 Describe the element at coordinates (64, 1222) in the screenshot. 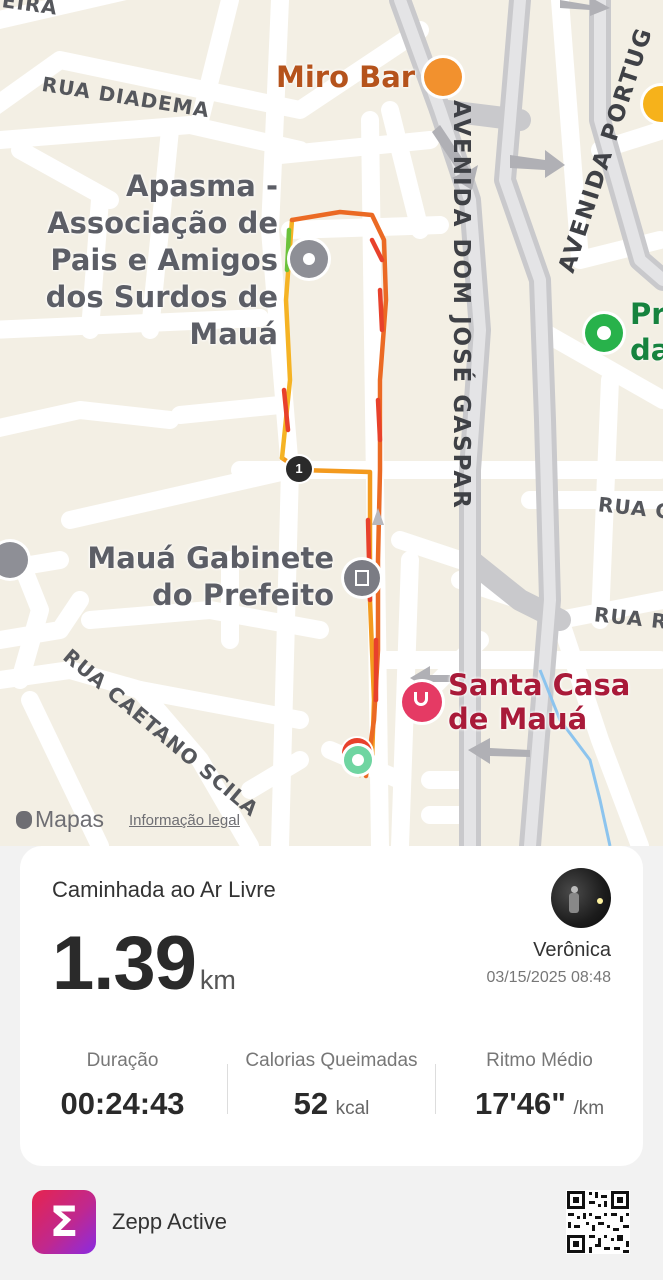

I see `zepp-logo-icon: Σ` at that location.